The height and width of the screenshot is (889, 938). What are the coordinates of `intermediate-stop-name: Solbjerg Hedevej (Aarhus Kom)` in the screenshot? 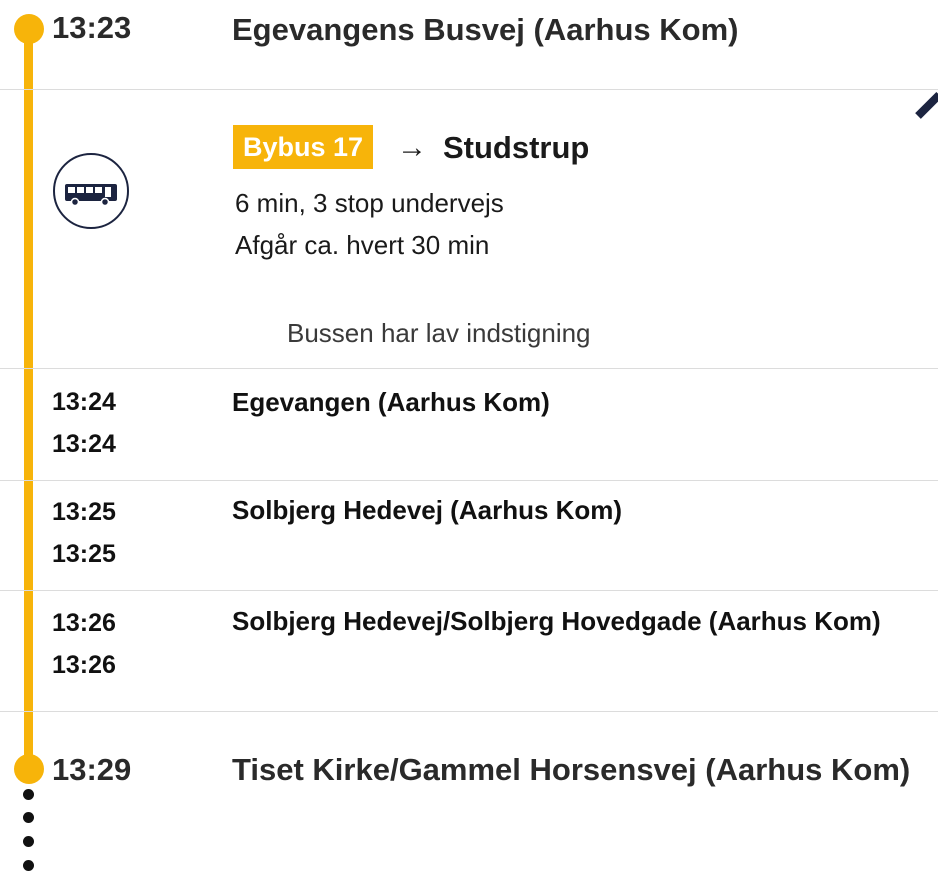 It's located at (577, 510).